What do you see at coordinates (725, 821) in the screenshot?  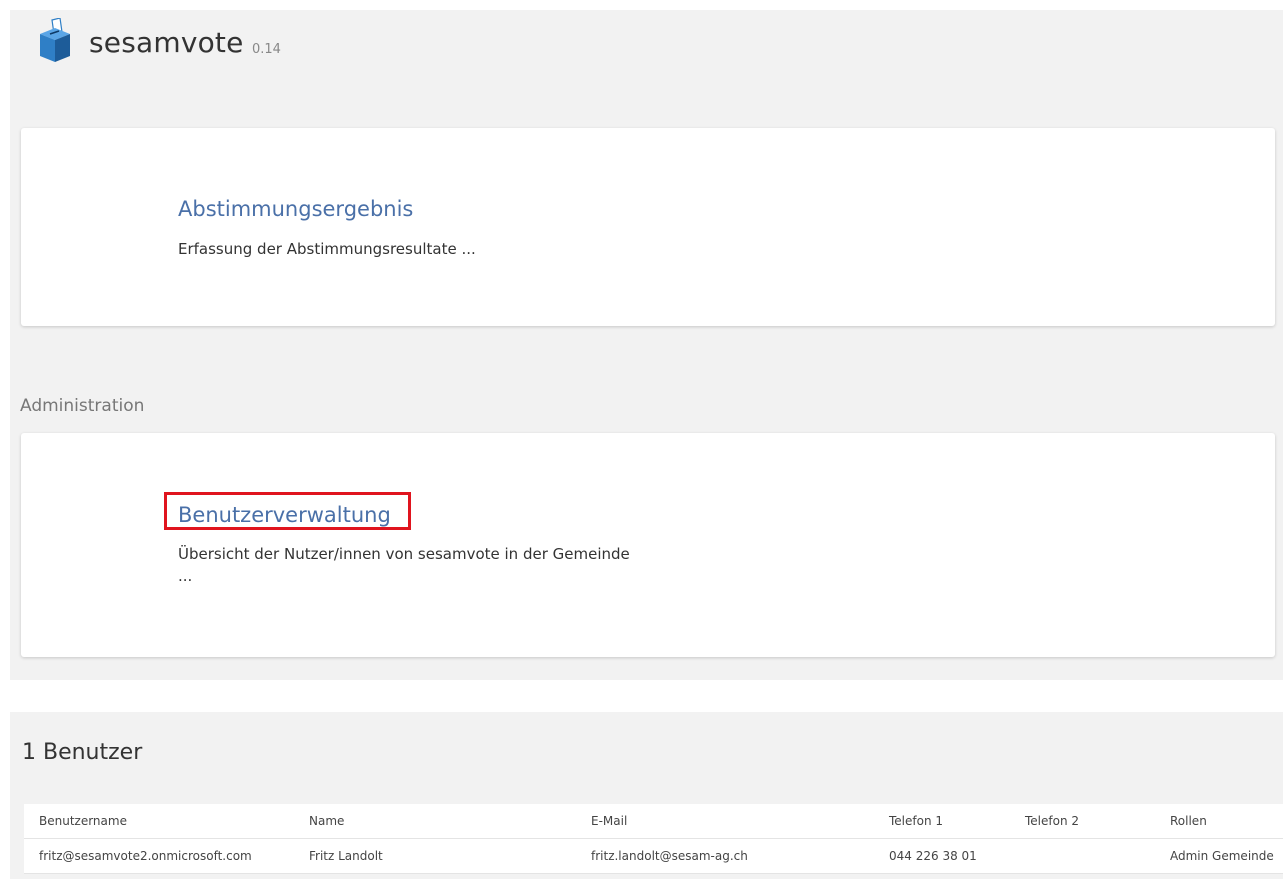 I see `column-header-email: E-Mail` at bounding box center [725, 821].